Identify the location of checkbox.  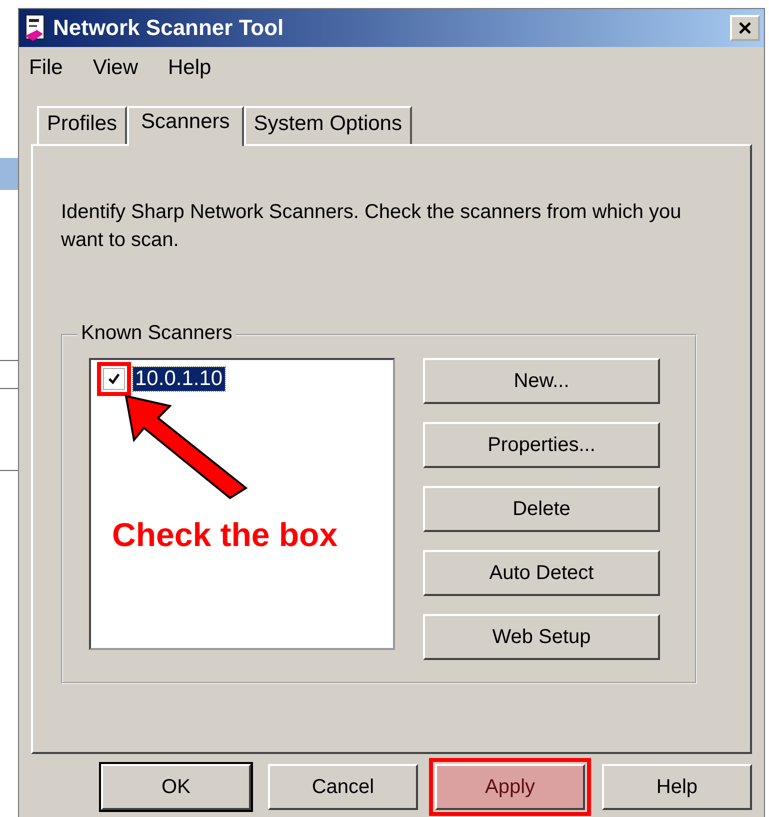
(114, 379).